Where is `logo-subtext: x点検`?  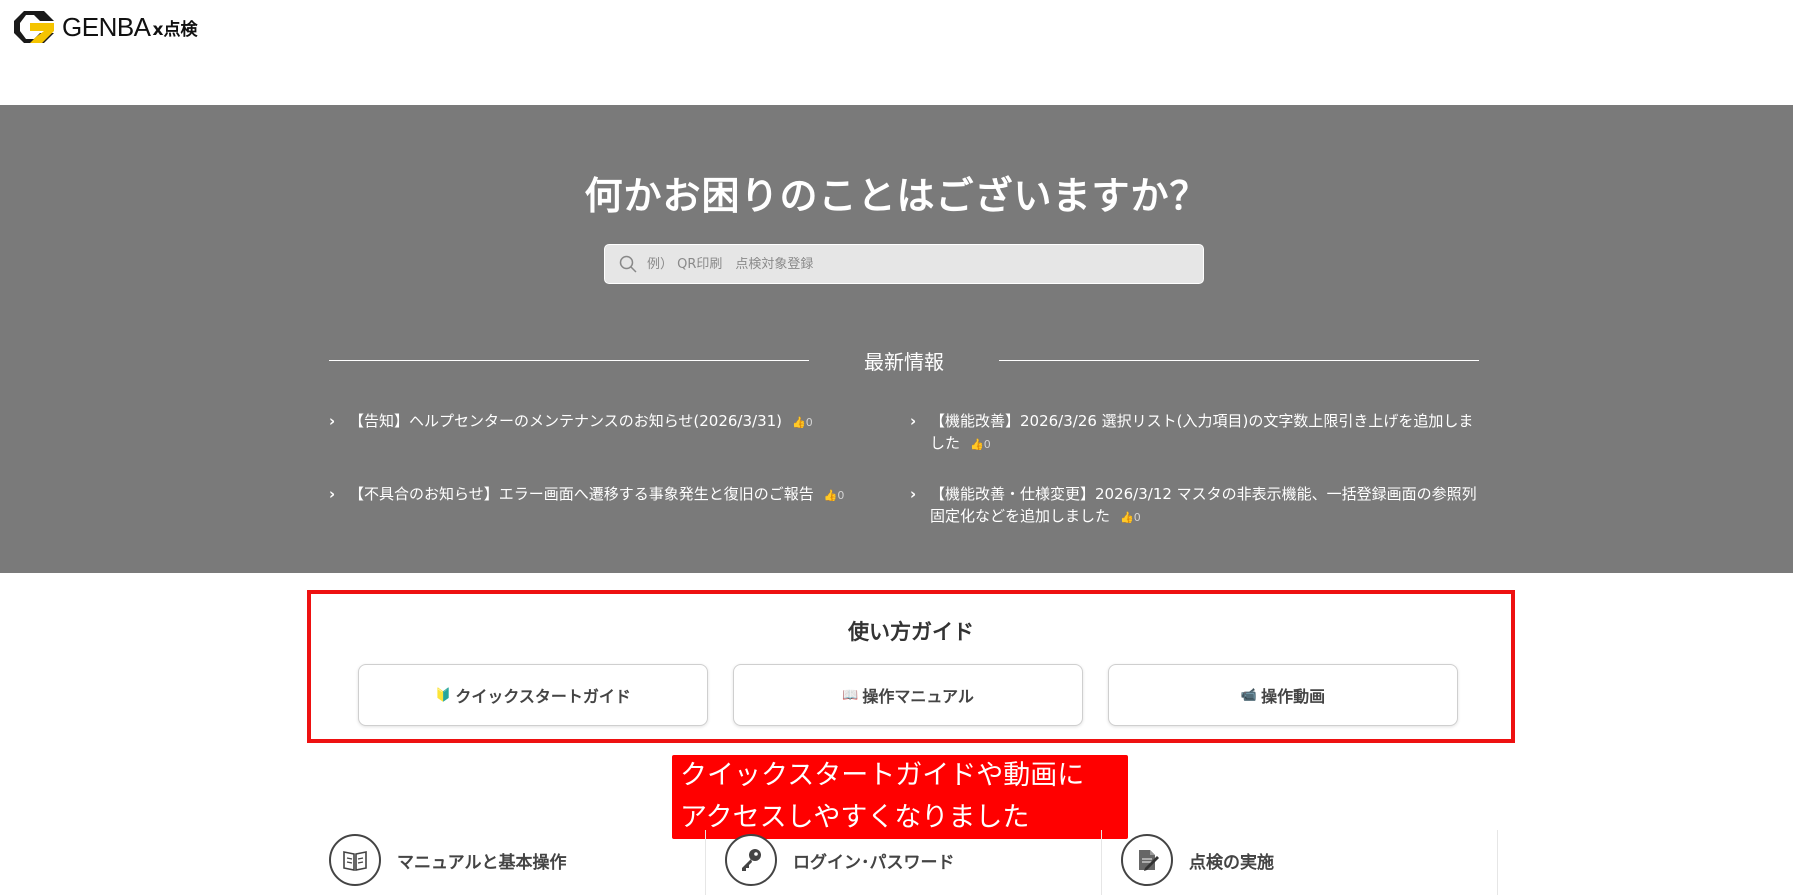
logo-subtext: x点検 is located at coordinates (175, 29).